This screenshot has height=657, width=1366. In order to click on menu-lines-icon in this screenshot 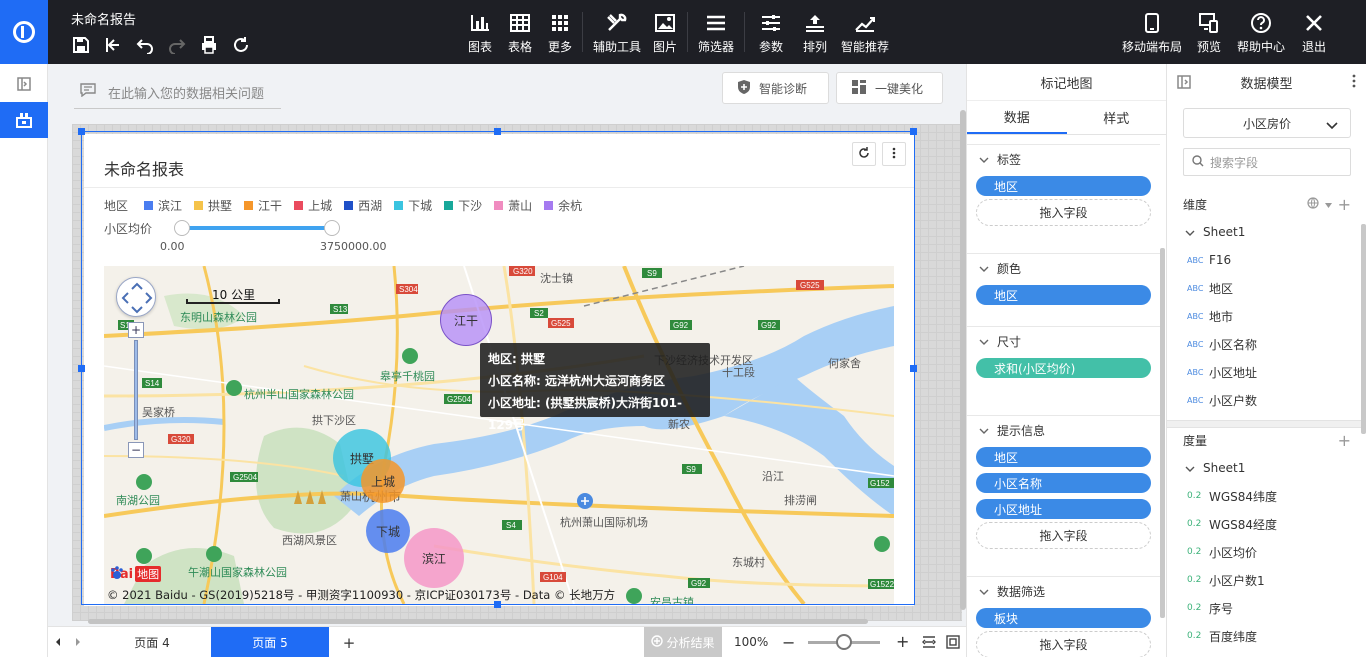, I will do `click(716, 23)`.